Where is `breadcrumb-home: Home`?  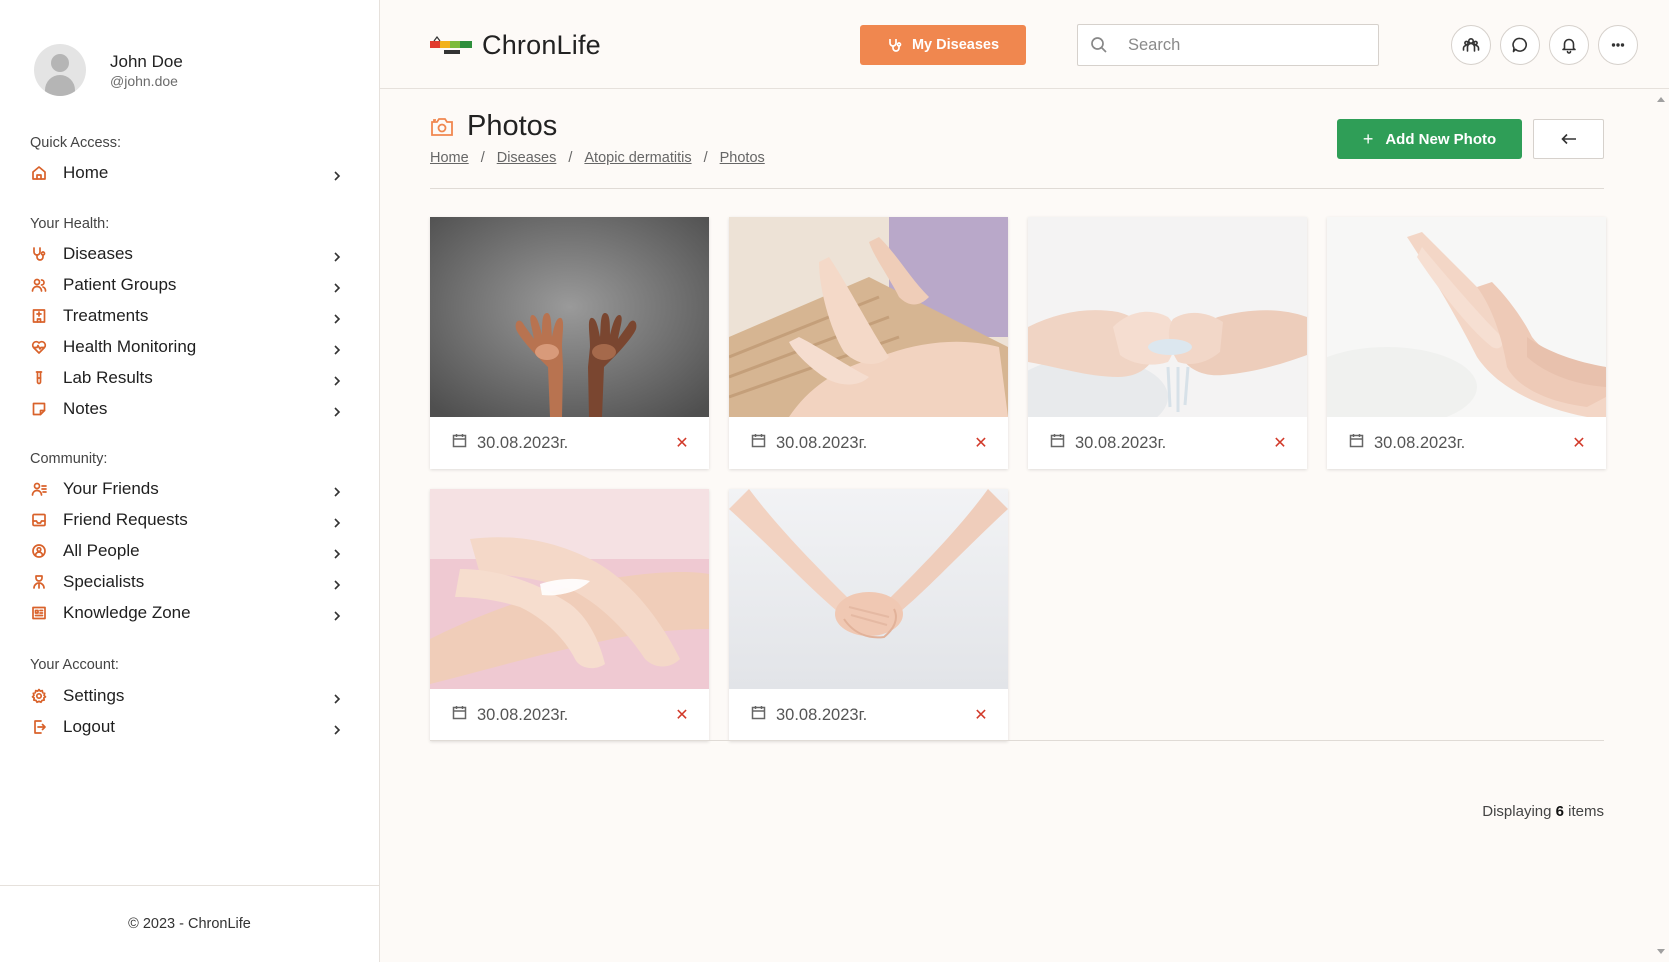 breadcrumb-home: Home is located at coordinates (449, 158).